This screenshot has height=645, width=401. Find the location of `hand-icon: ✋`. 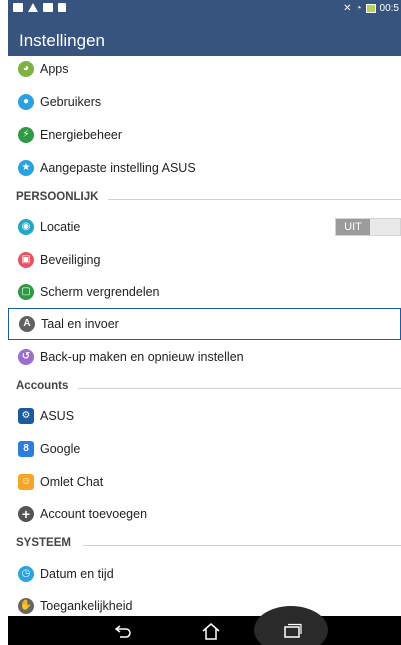

hand-icon: ✋ is located at coordinates (26, 606).